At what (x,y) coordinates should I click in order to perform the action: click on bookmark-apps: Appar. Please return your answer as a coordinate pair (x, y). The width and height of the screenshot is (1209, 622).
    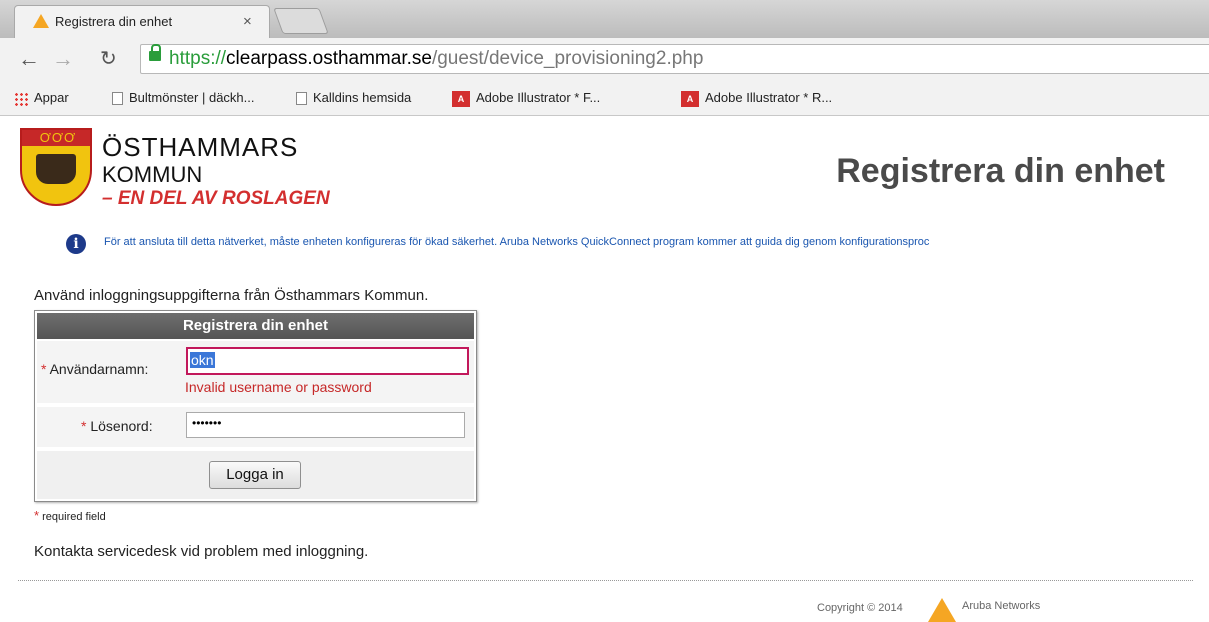
    Looking at the image, I should click on (41, 98).